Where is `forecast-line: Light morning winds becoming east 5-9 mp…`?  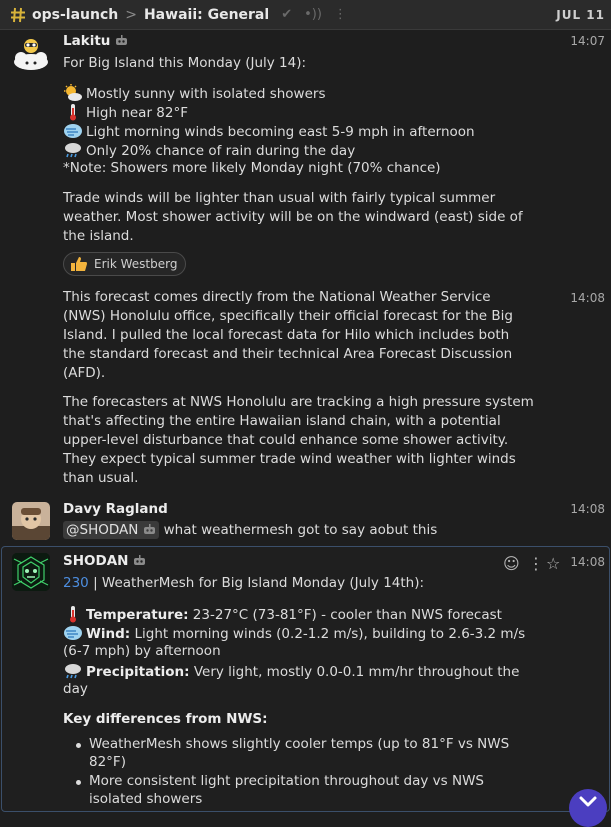 forecast-line: Light morning winds becoming east 5-9 mp… is located at coordinates (269, 131).